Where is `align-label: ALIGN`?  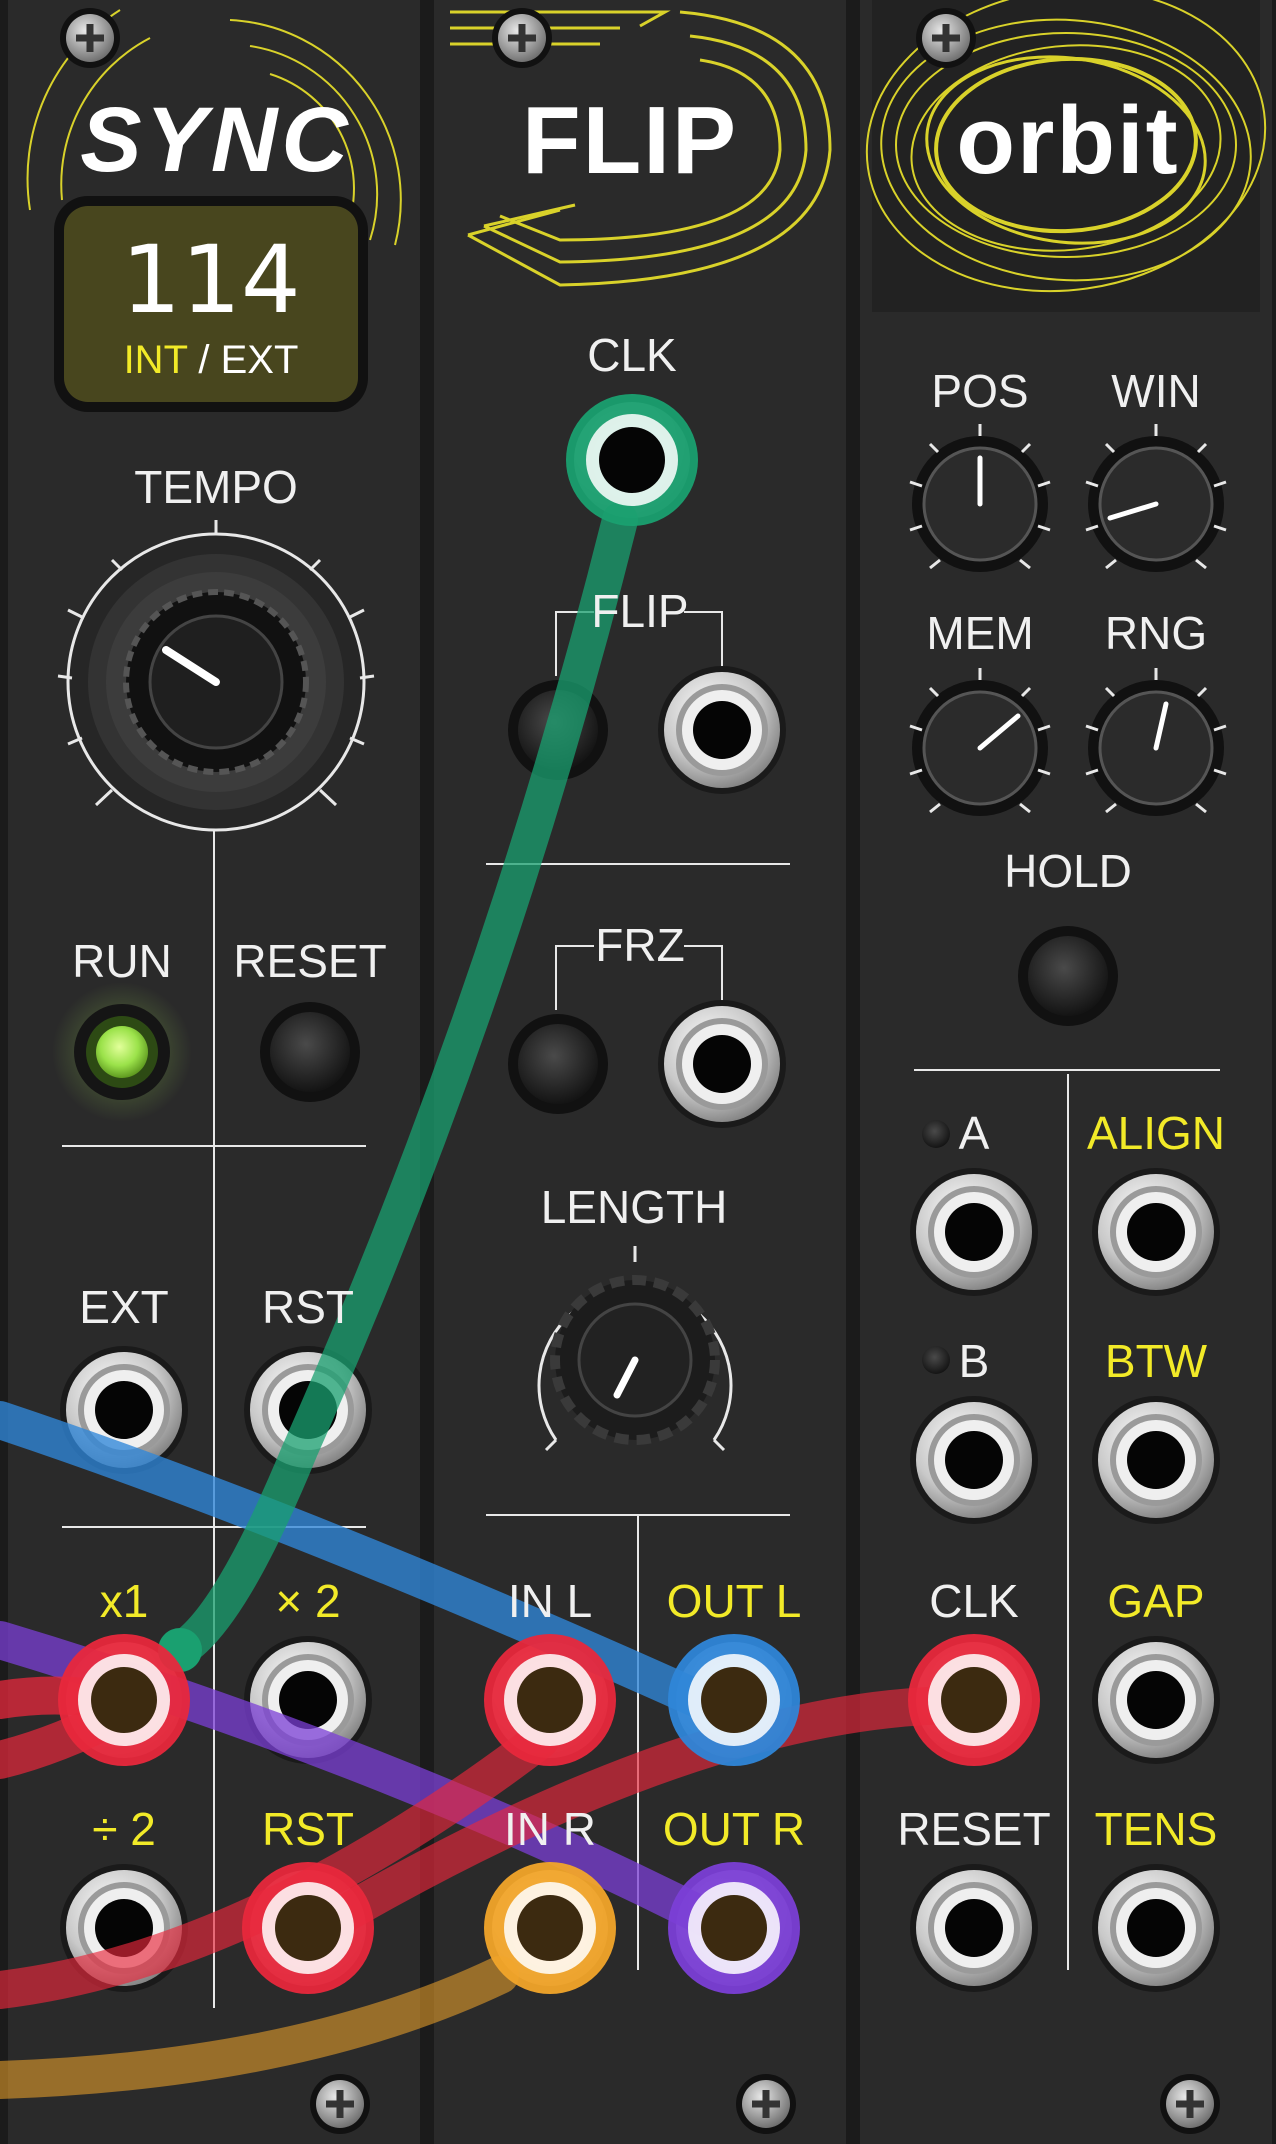
align-label: ALIGN is located at coordinates (1156, 1133).